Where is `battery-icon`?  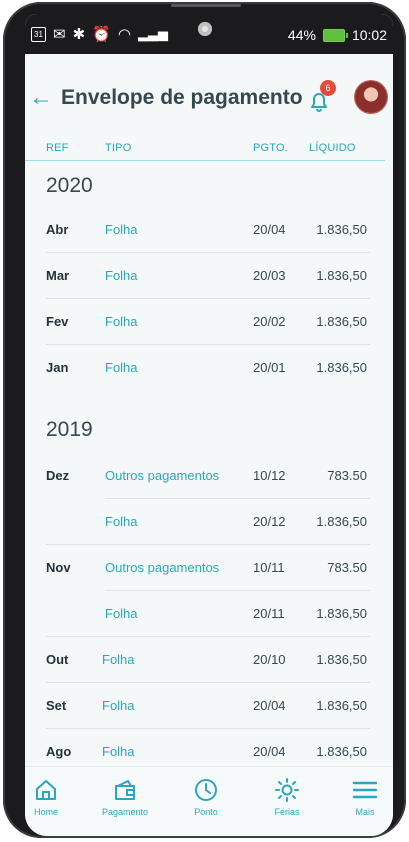 battery-icon is located at coordinates (335, 35).